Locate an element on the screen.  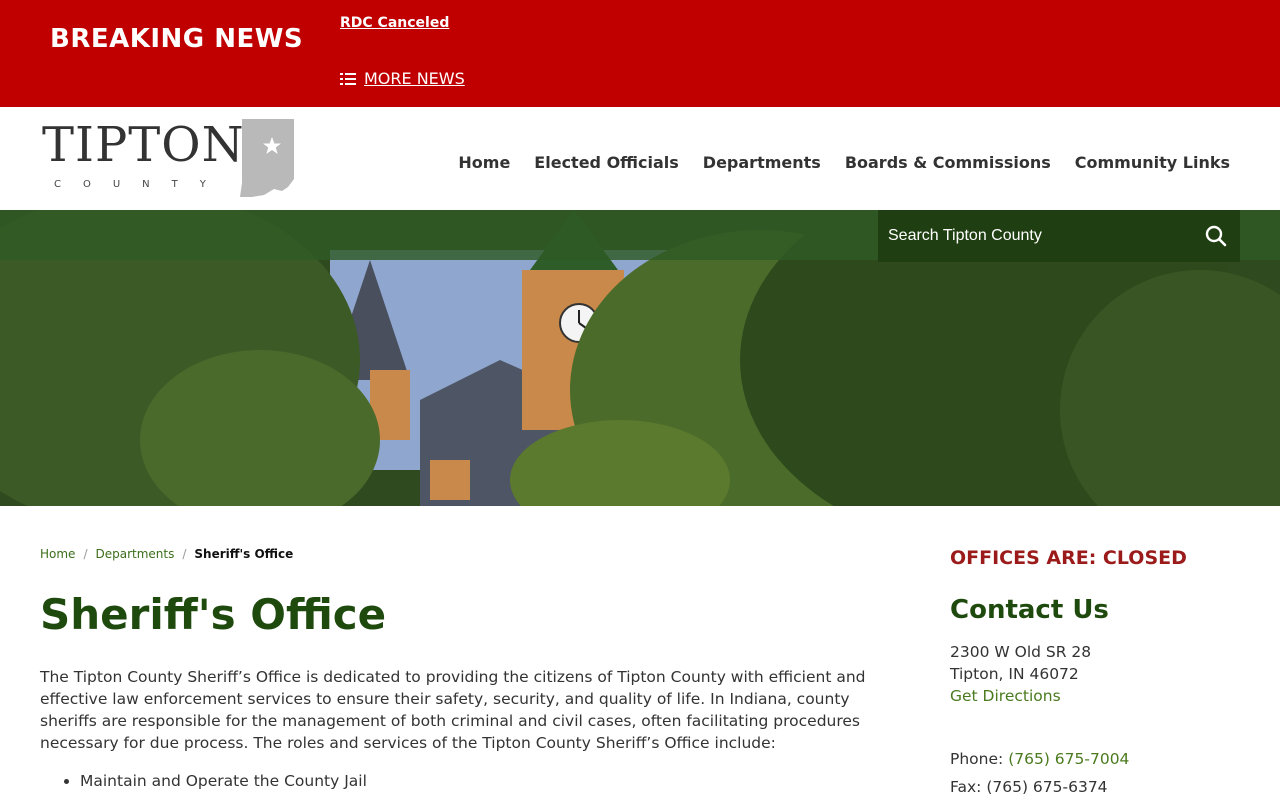
site-search is located at coordinates (1059, 236).